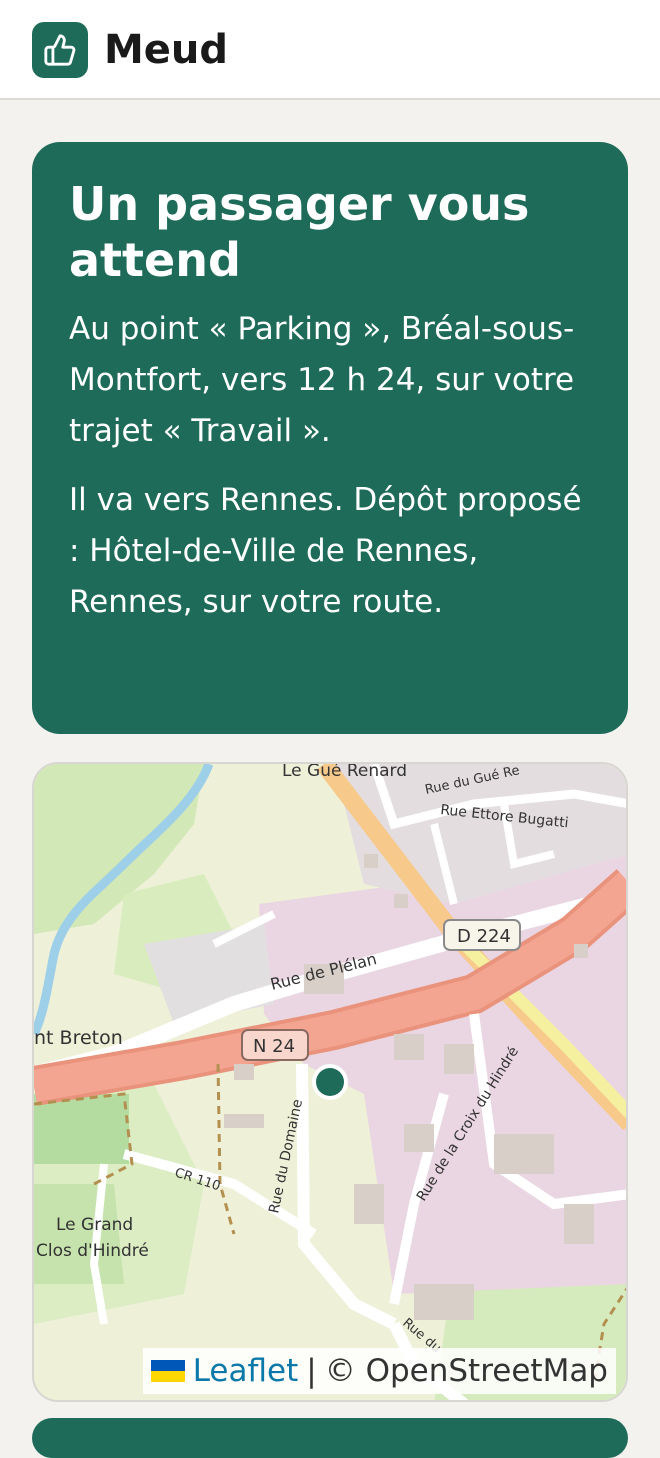  I want to click on thumbs-up-icon, so click(60, 50).